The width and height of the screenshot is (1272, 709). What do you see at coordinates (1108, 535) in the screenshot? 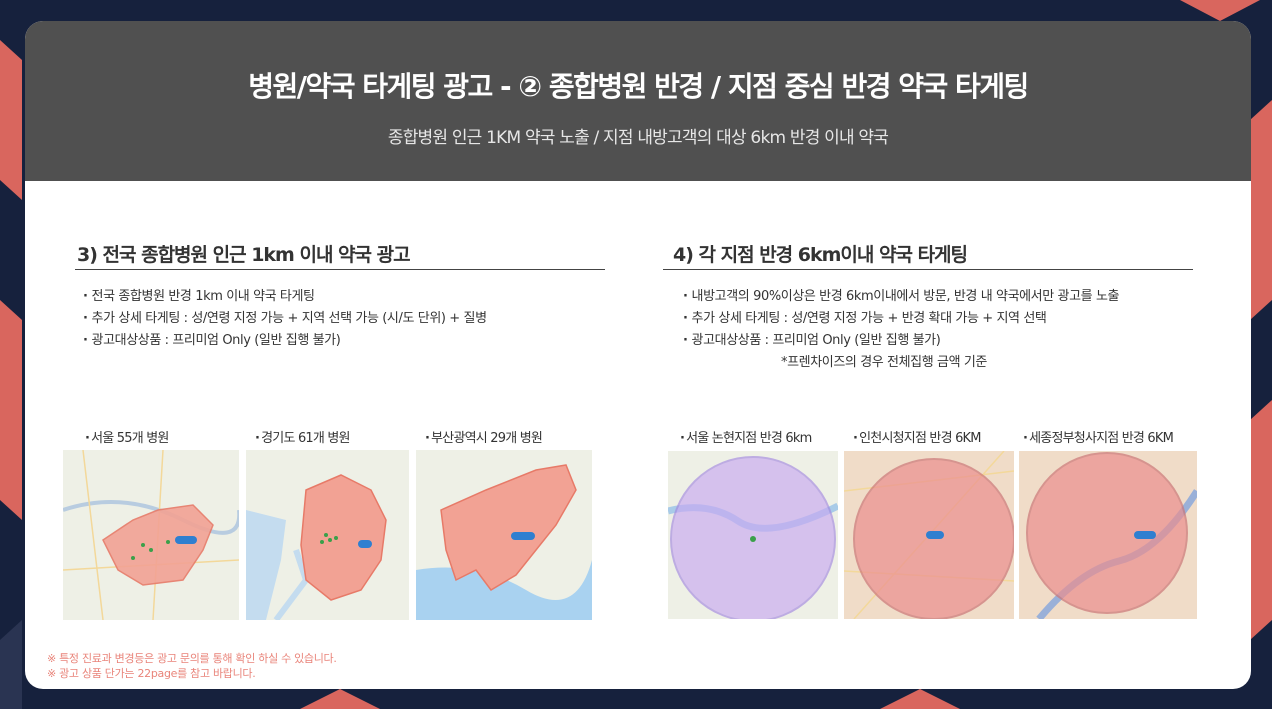
I see `map-sejong` at bounding box center [1108, 535].